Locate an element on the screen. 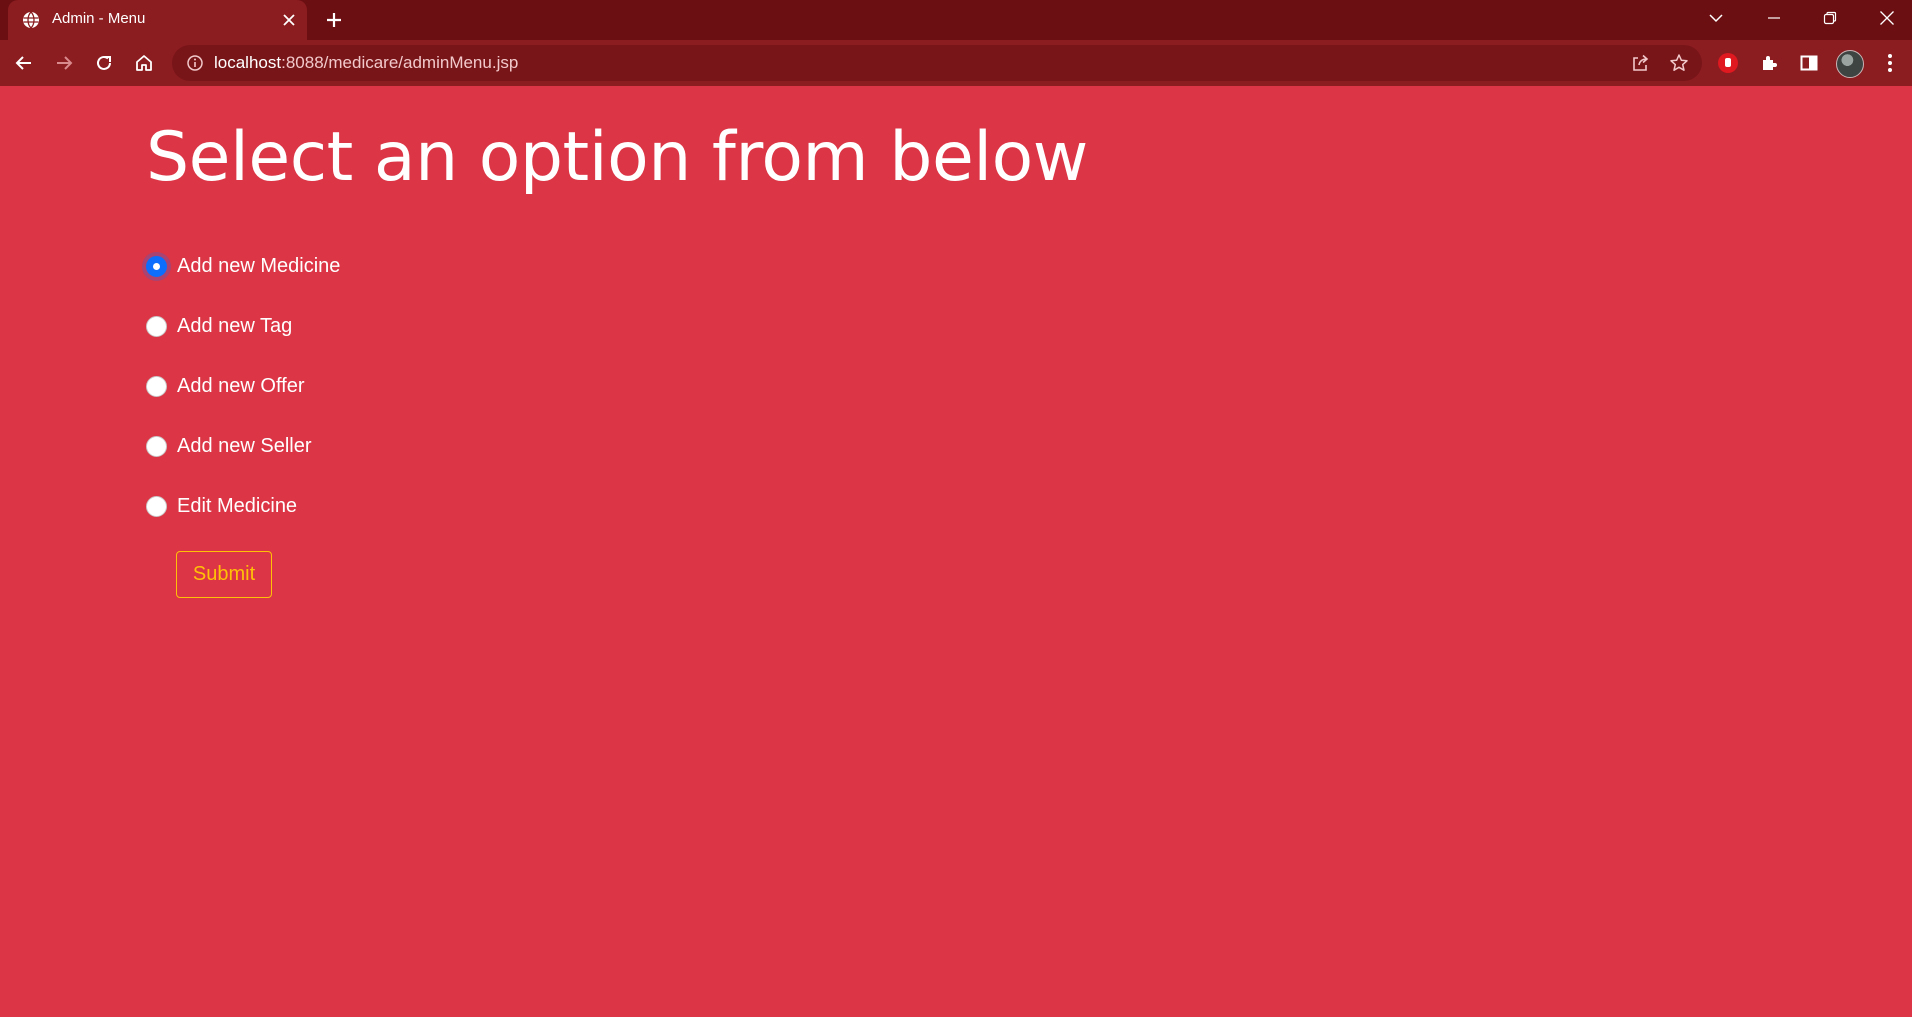 Image resolution: width=1912 pixels, height=1017 pixels. option-add-seller: Add new Seller is located at coordinates (229, 446).